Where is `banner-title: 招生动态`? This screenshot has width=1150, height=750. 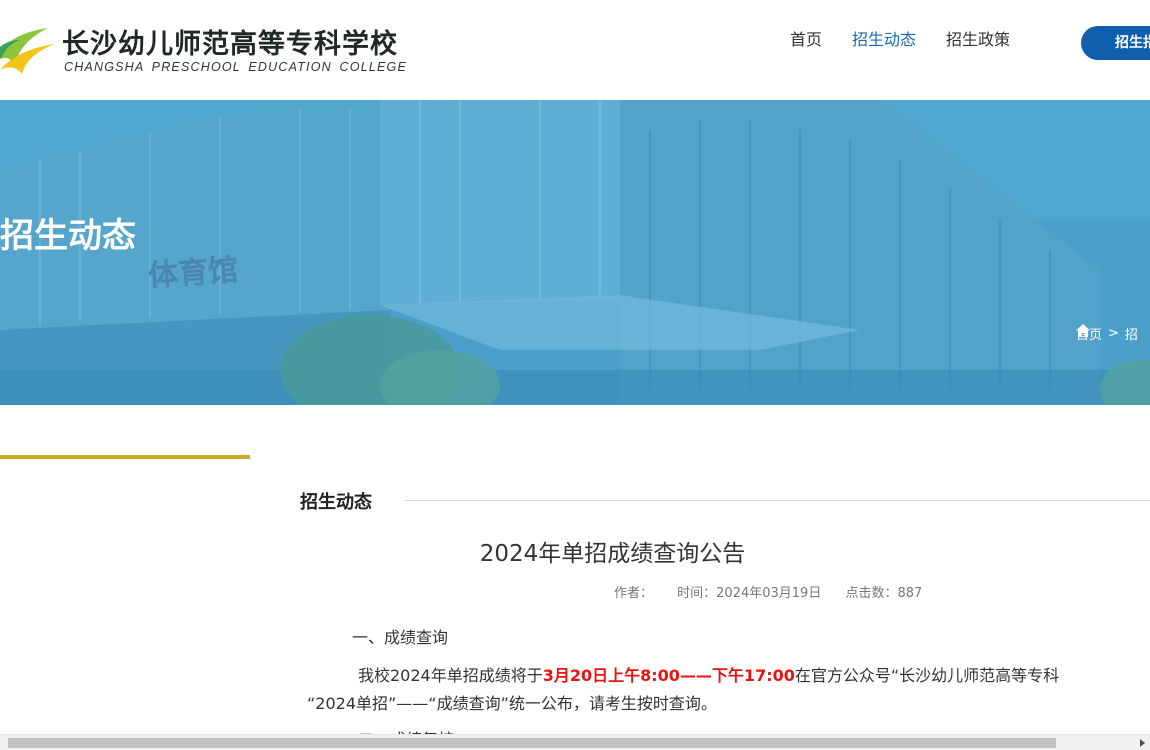 banner-title: 招生动态 is located at coordinates (68, 236).